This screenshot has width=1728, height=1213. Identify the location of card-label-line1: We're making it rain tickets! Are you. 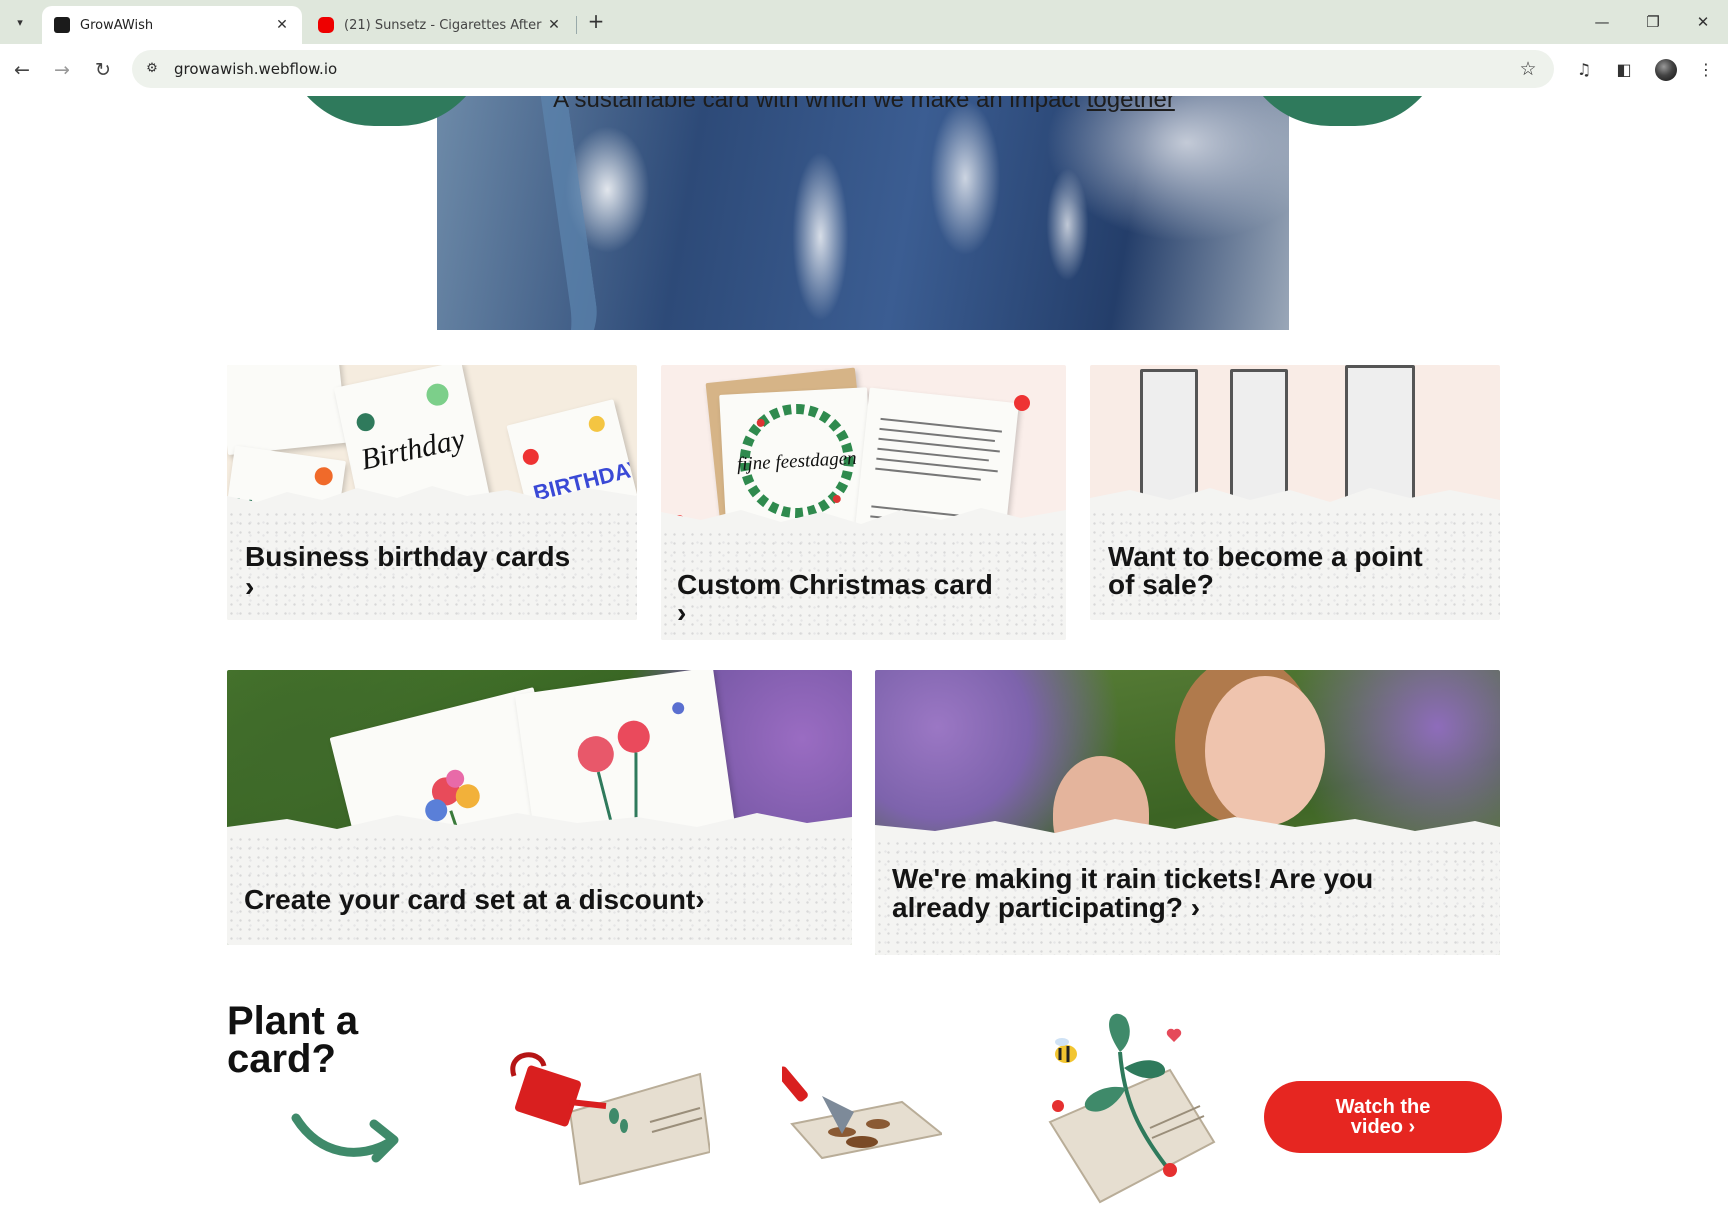
(1133, 878).